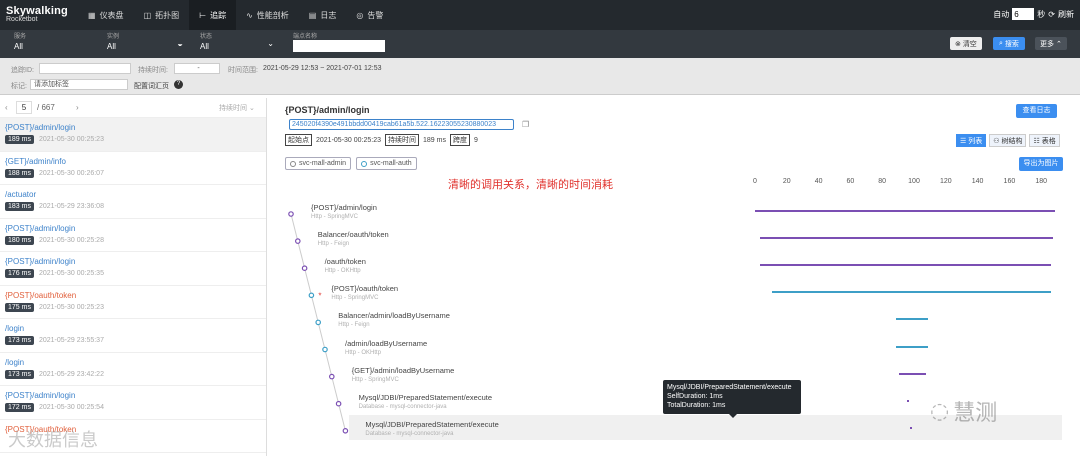  What do you see at coordinates (206, 37) in the screenshot?
I see `status-label: 状态` at bounding box center [206, 37].